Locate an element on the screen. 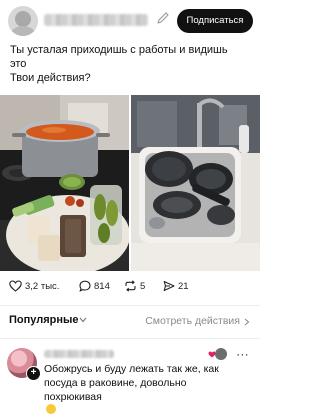  chevron-down-icon is located at coordinates (83, 320).